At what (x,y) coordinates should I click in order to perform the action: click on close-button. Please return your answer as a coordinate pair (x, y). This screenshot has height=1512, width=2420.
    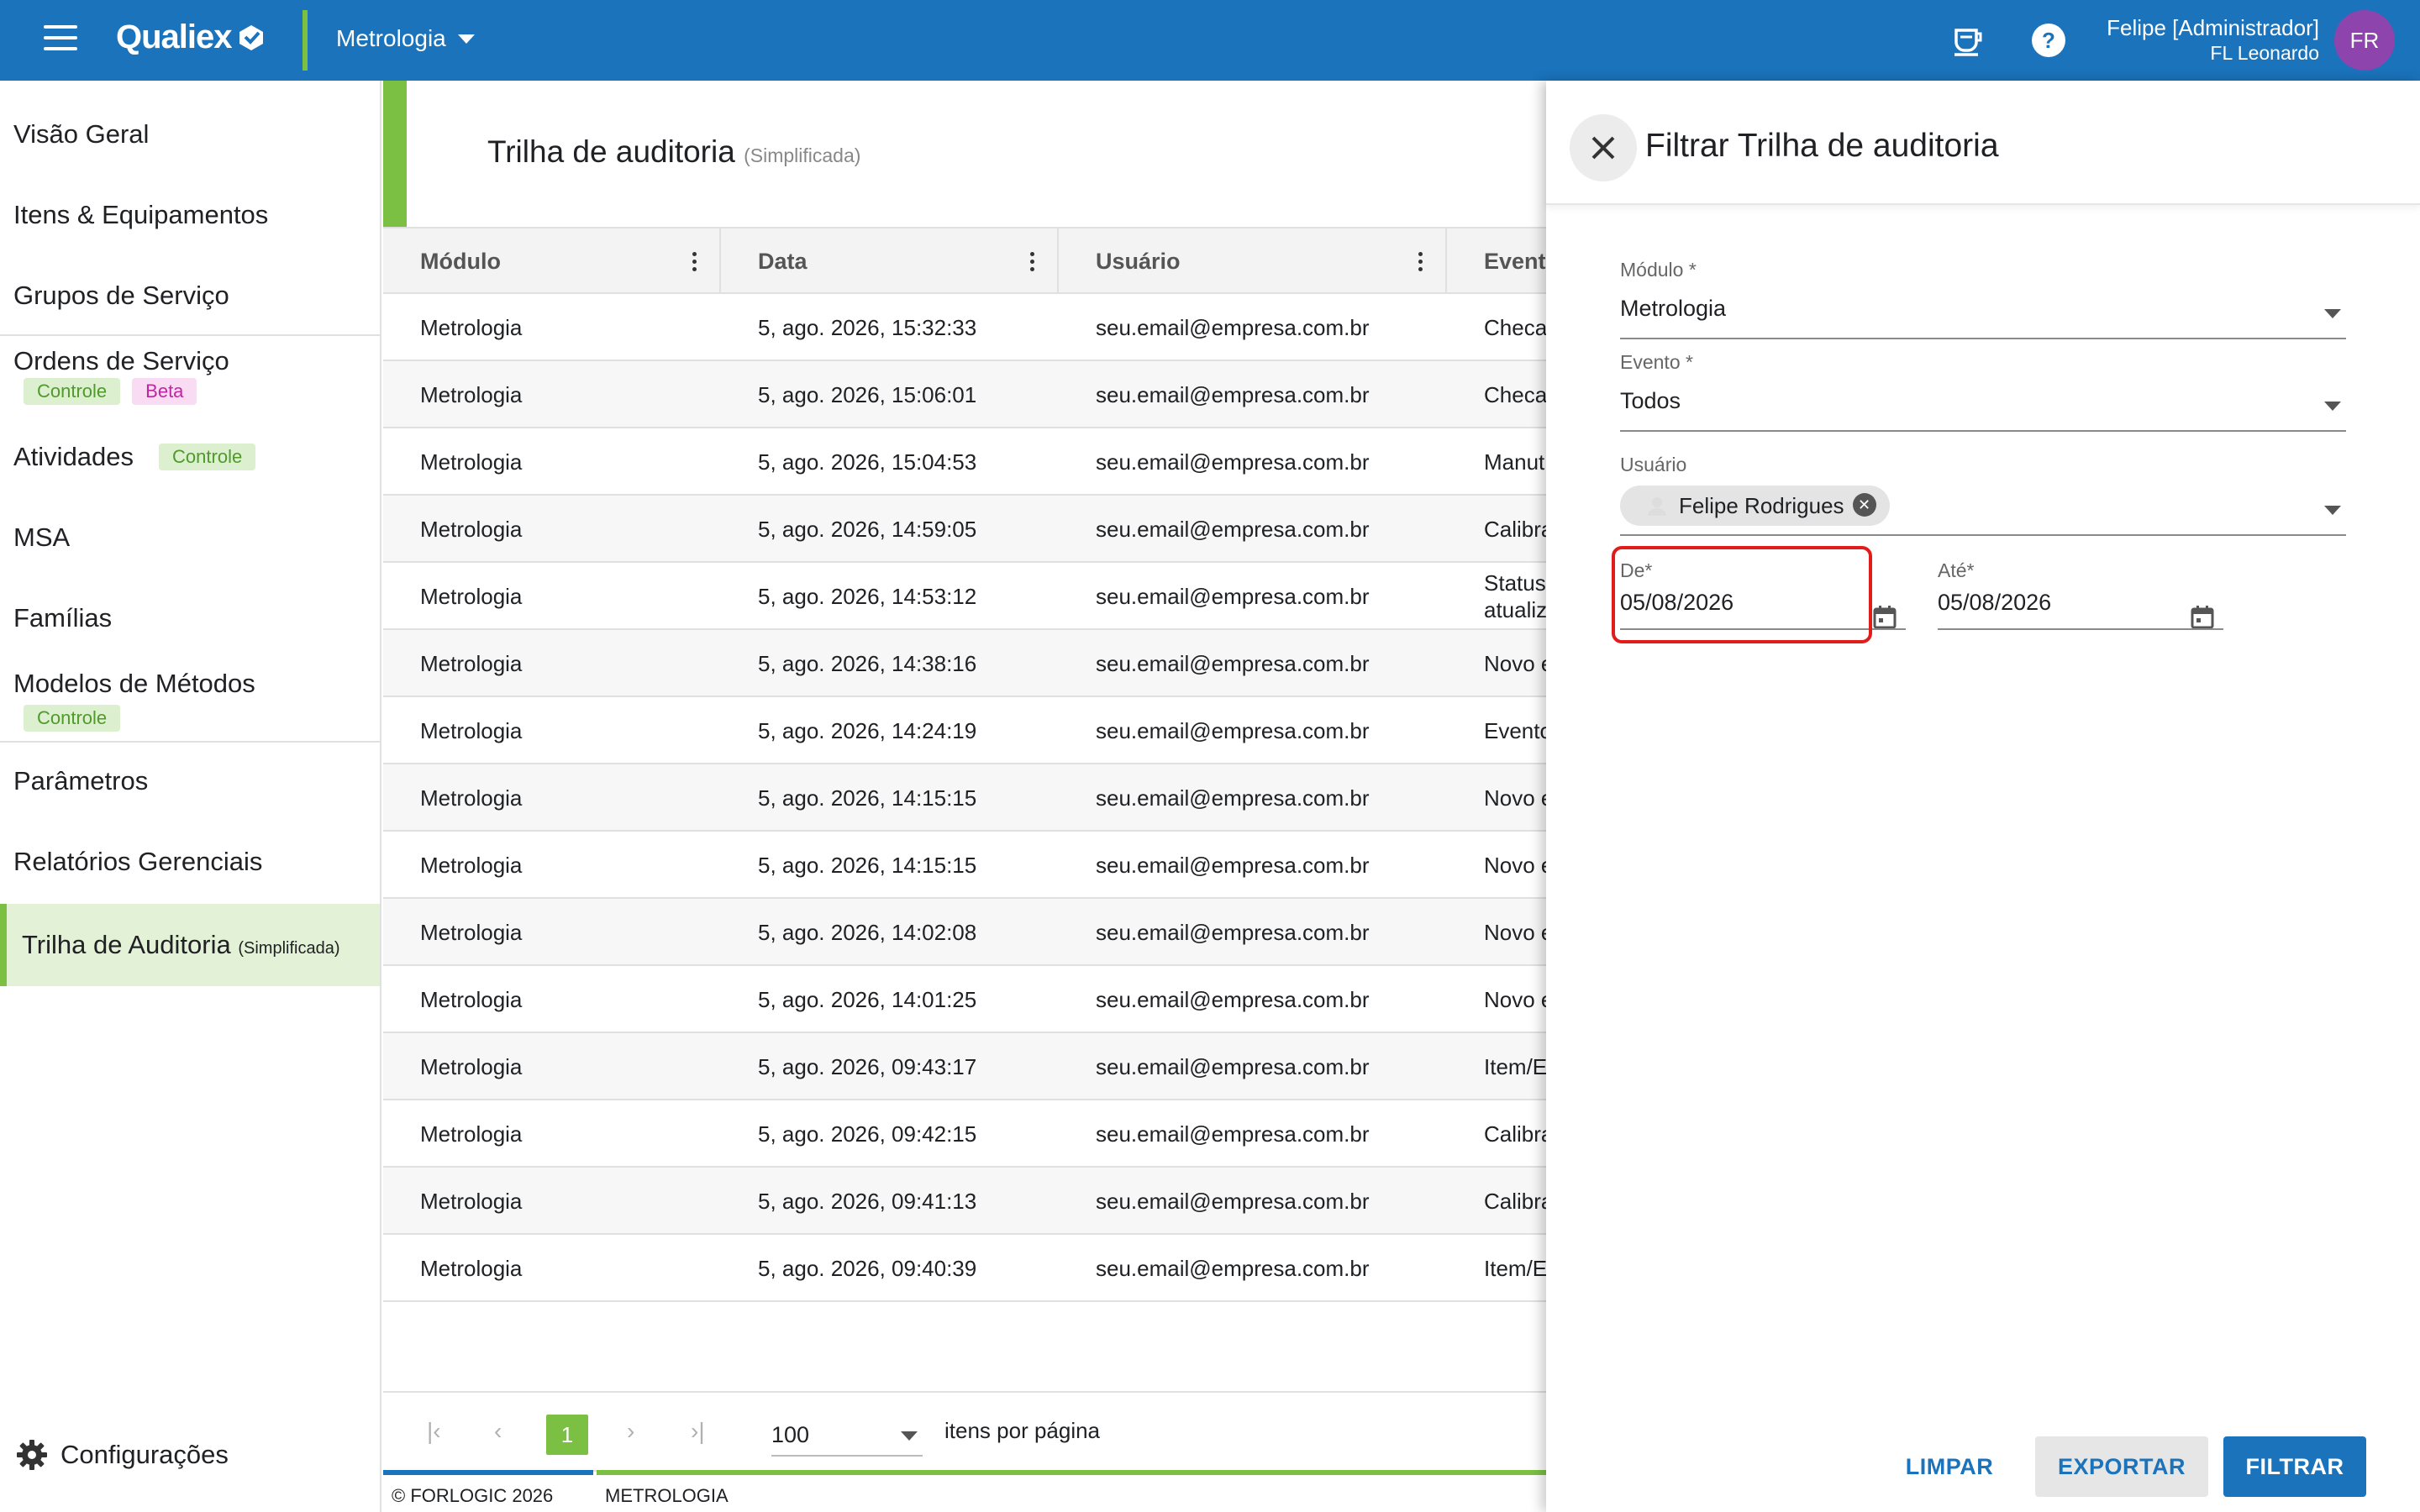
    Looking at the image, I should click on (1603, 147).